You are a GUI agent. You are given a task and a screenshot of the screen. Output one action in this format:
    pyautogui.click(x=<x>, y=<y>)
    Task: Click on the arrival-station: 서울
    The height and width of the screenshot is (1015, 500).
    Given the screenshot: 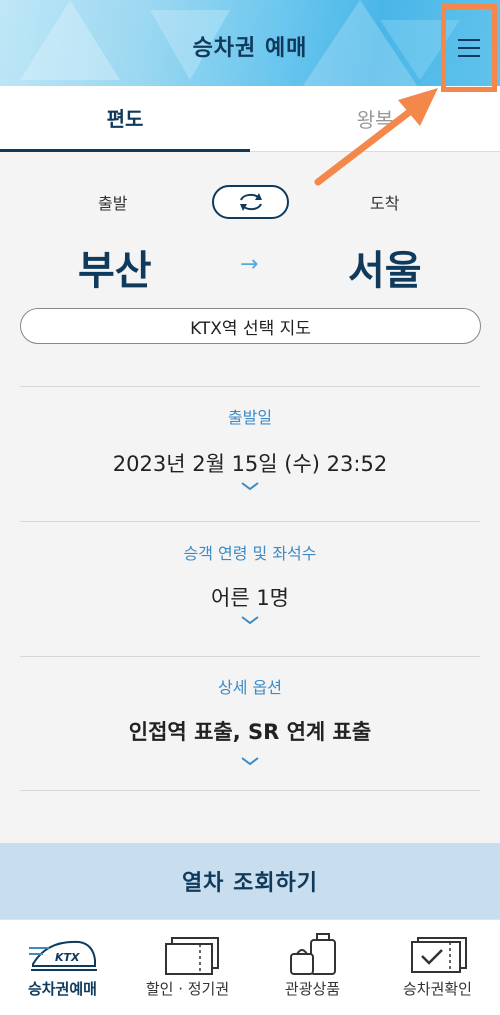 What is the action you would take?
    pyautogui.click(x=385, y=267)
    